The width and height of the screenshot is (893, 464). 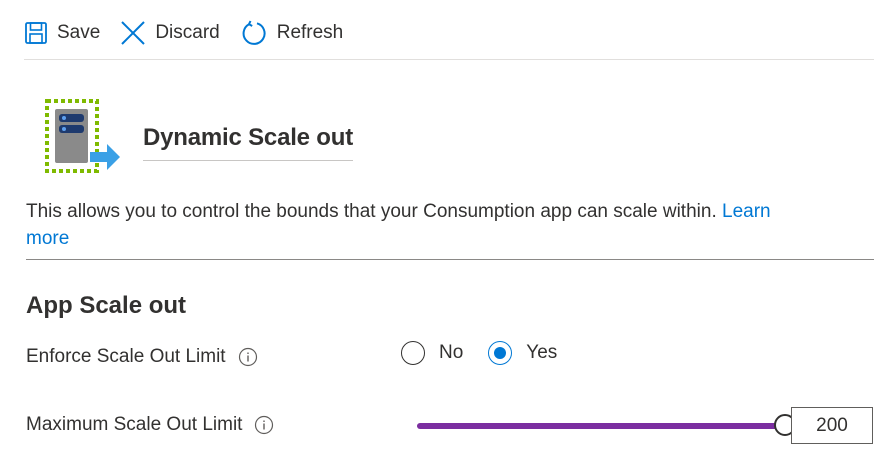 I want to click on radio-yes: Yes, so click(x=522, y=353).